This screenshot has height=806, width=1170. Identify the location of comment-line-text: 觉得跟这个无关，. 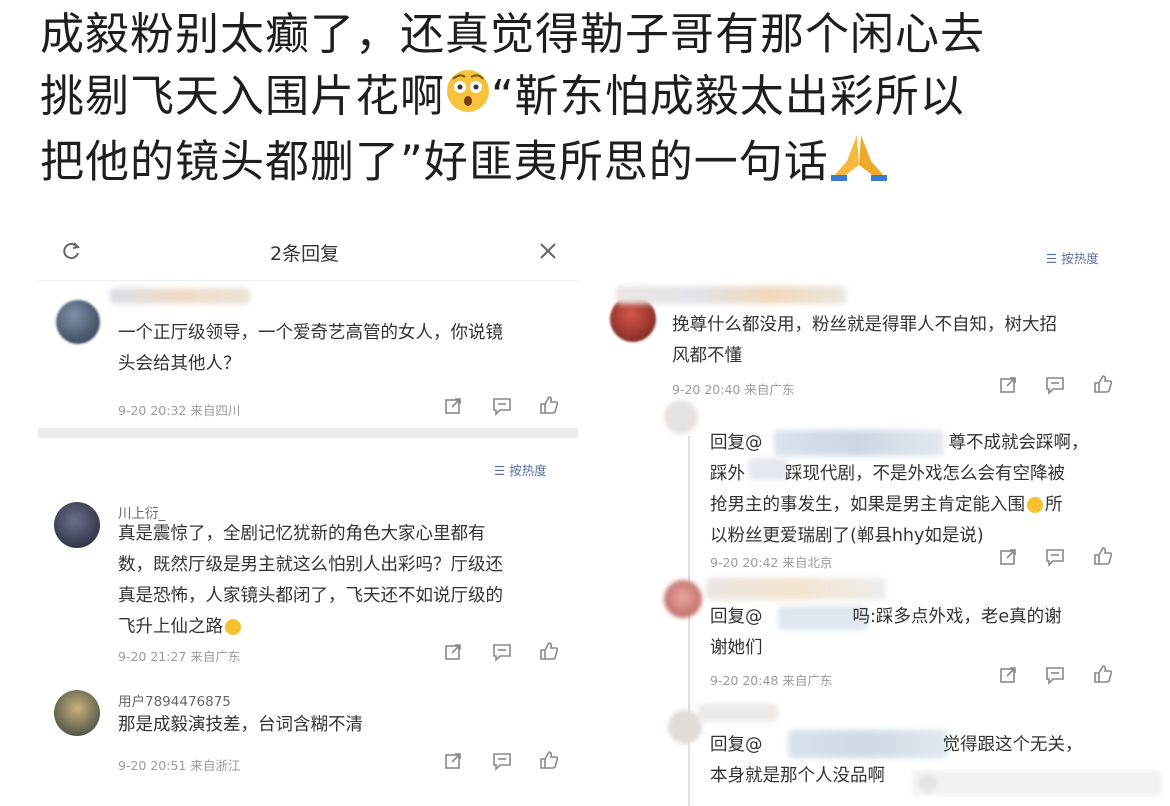
(1012, 745).